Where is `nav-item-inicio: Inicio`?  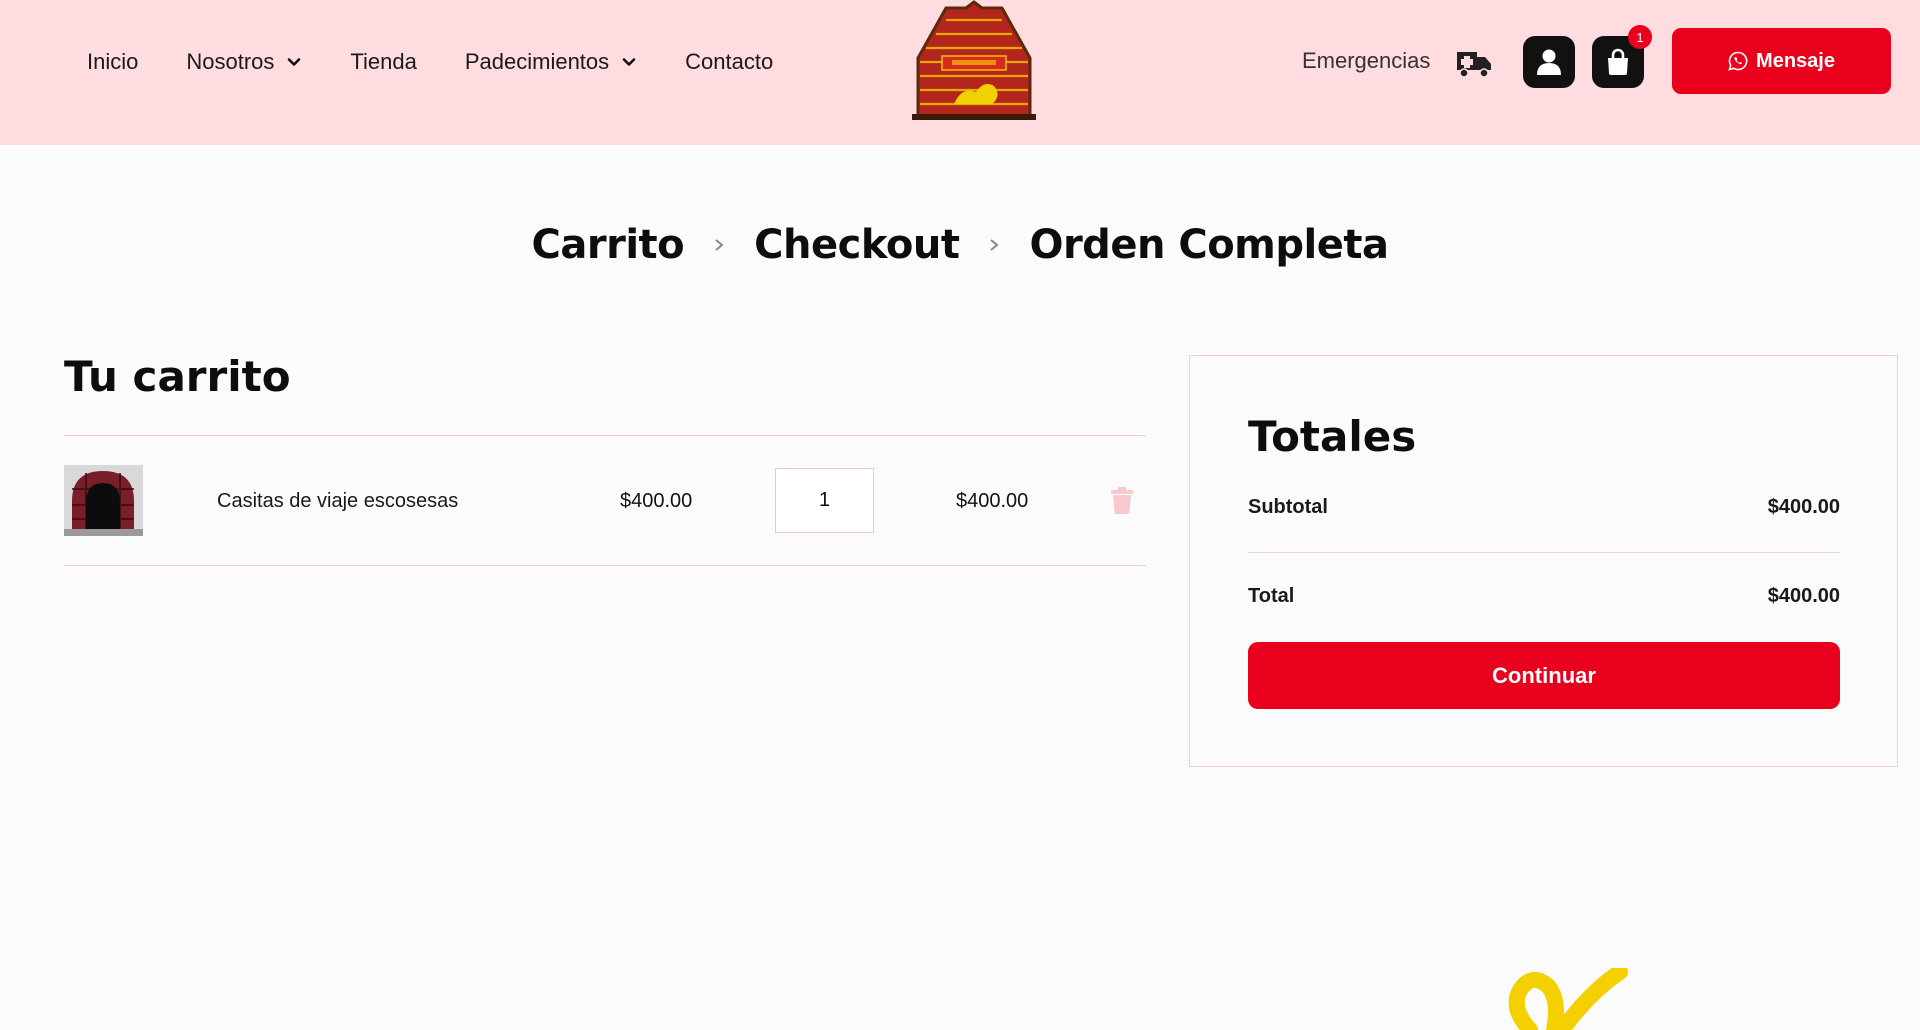 nav-item-inicio: Inicio is located at coordinates (112, 62).